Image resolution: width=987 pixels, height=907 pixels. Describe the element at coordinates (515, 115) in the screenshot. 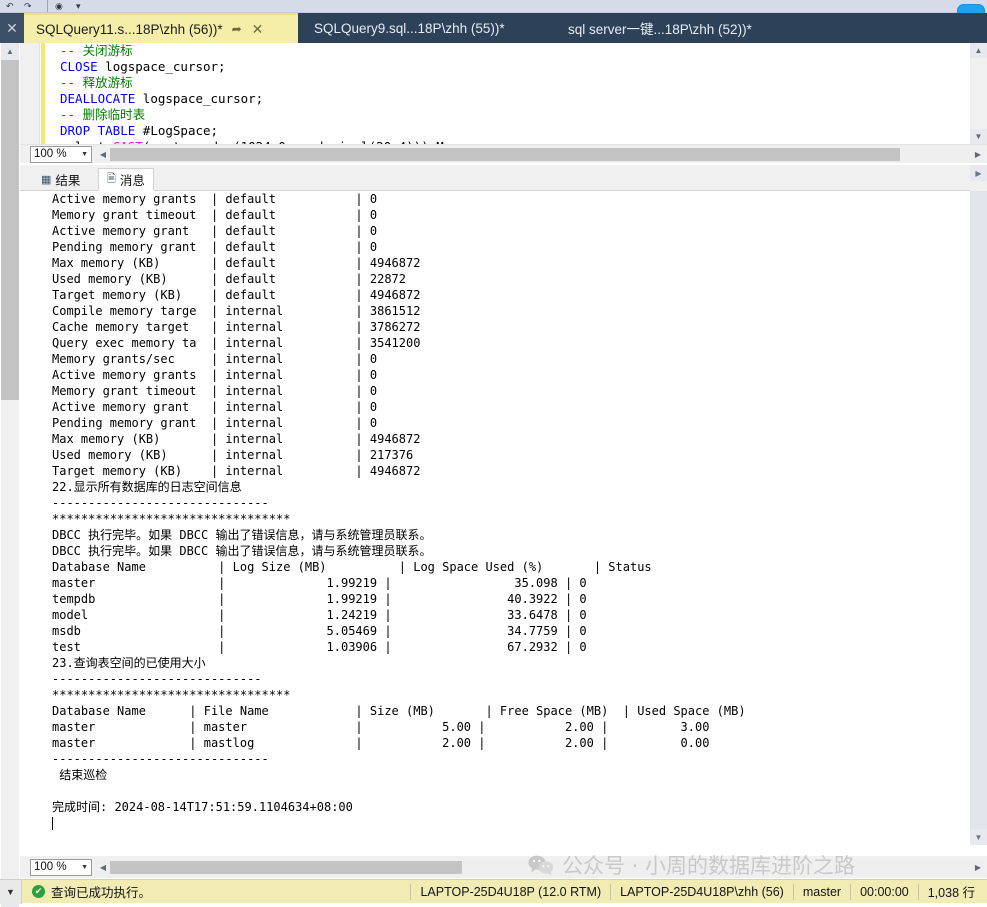

I see `code-line: -- 删除临时表` at that location.